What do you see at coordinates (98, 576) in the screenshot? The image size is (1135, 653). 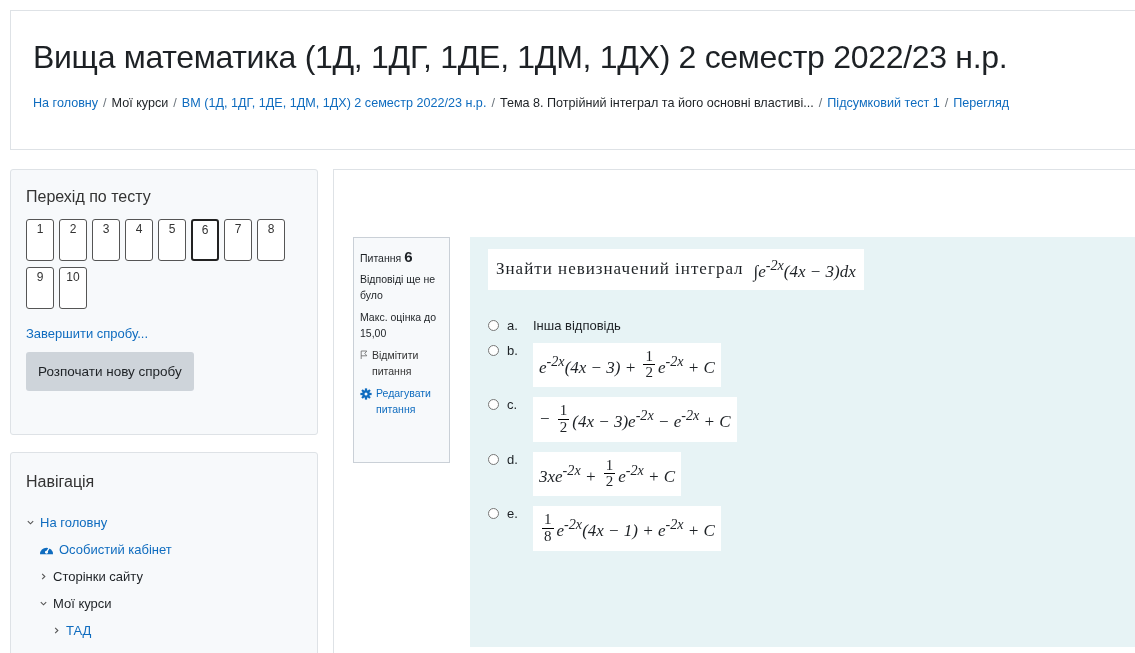 I see `nav-item: Сторінки сайту` at bounding box center [98, 576].